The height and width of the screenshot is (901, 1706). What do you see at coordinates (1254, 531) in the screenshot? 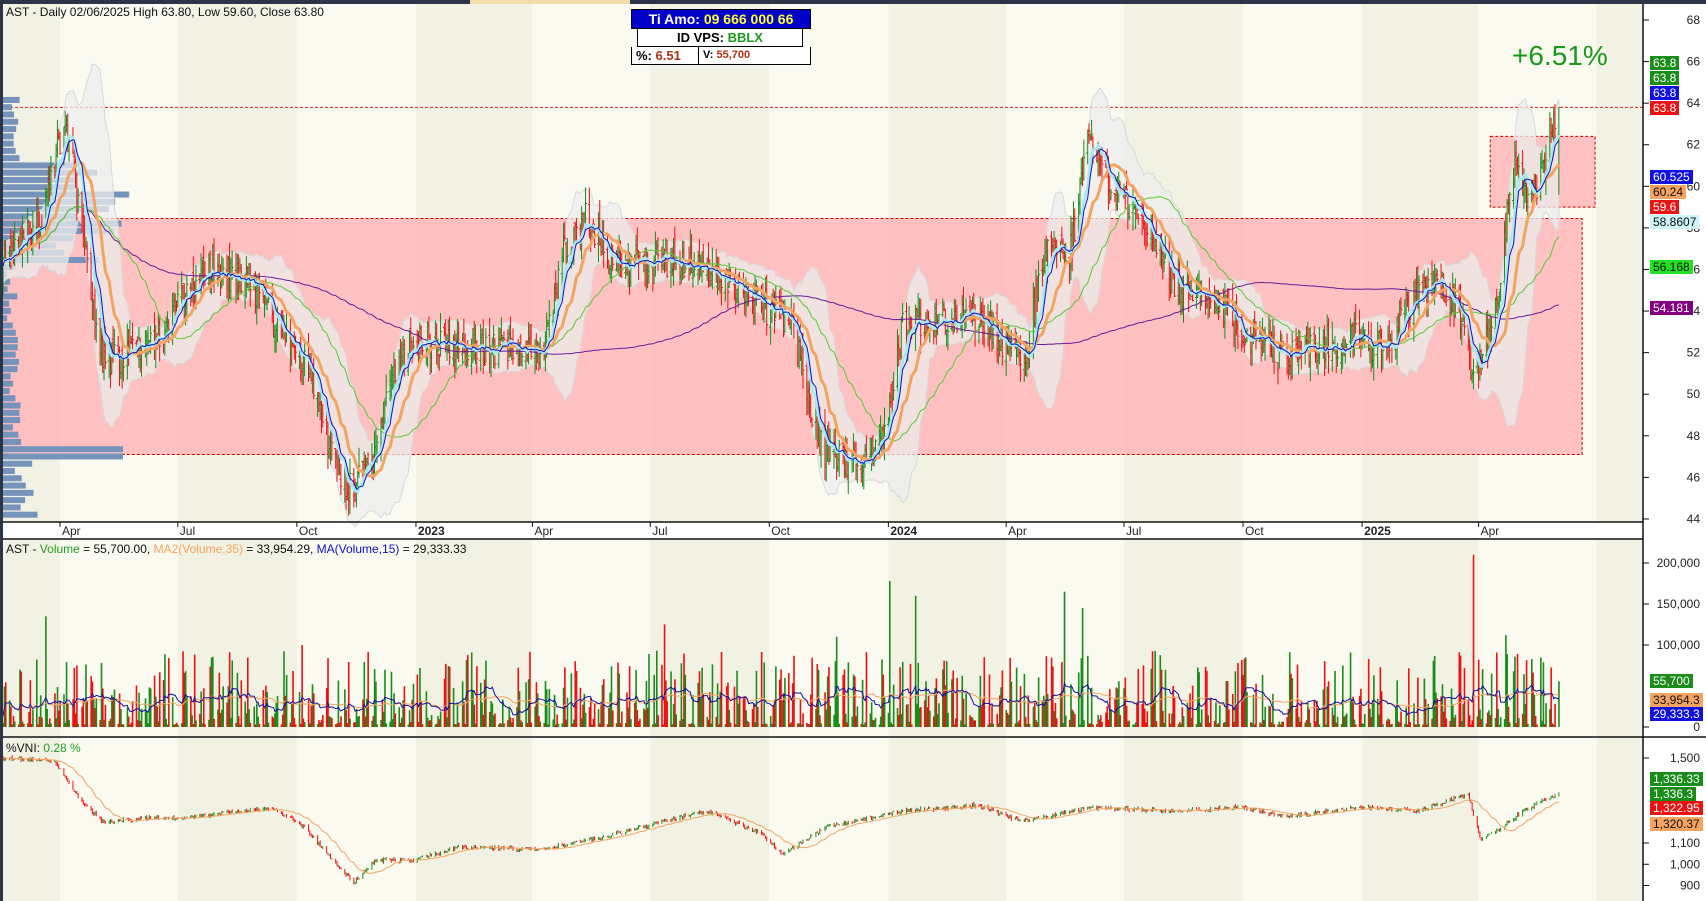
I see `date-tick-label: Oct` at bounding box center [1254, 531].